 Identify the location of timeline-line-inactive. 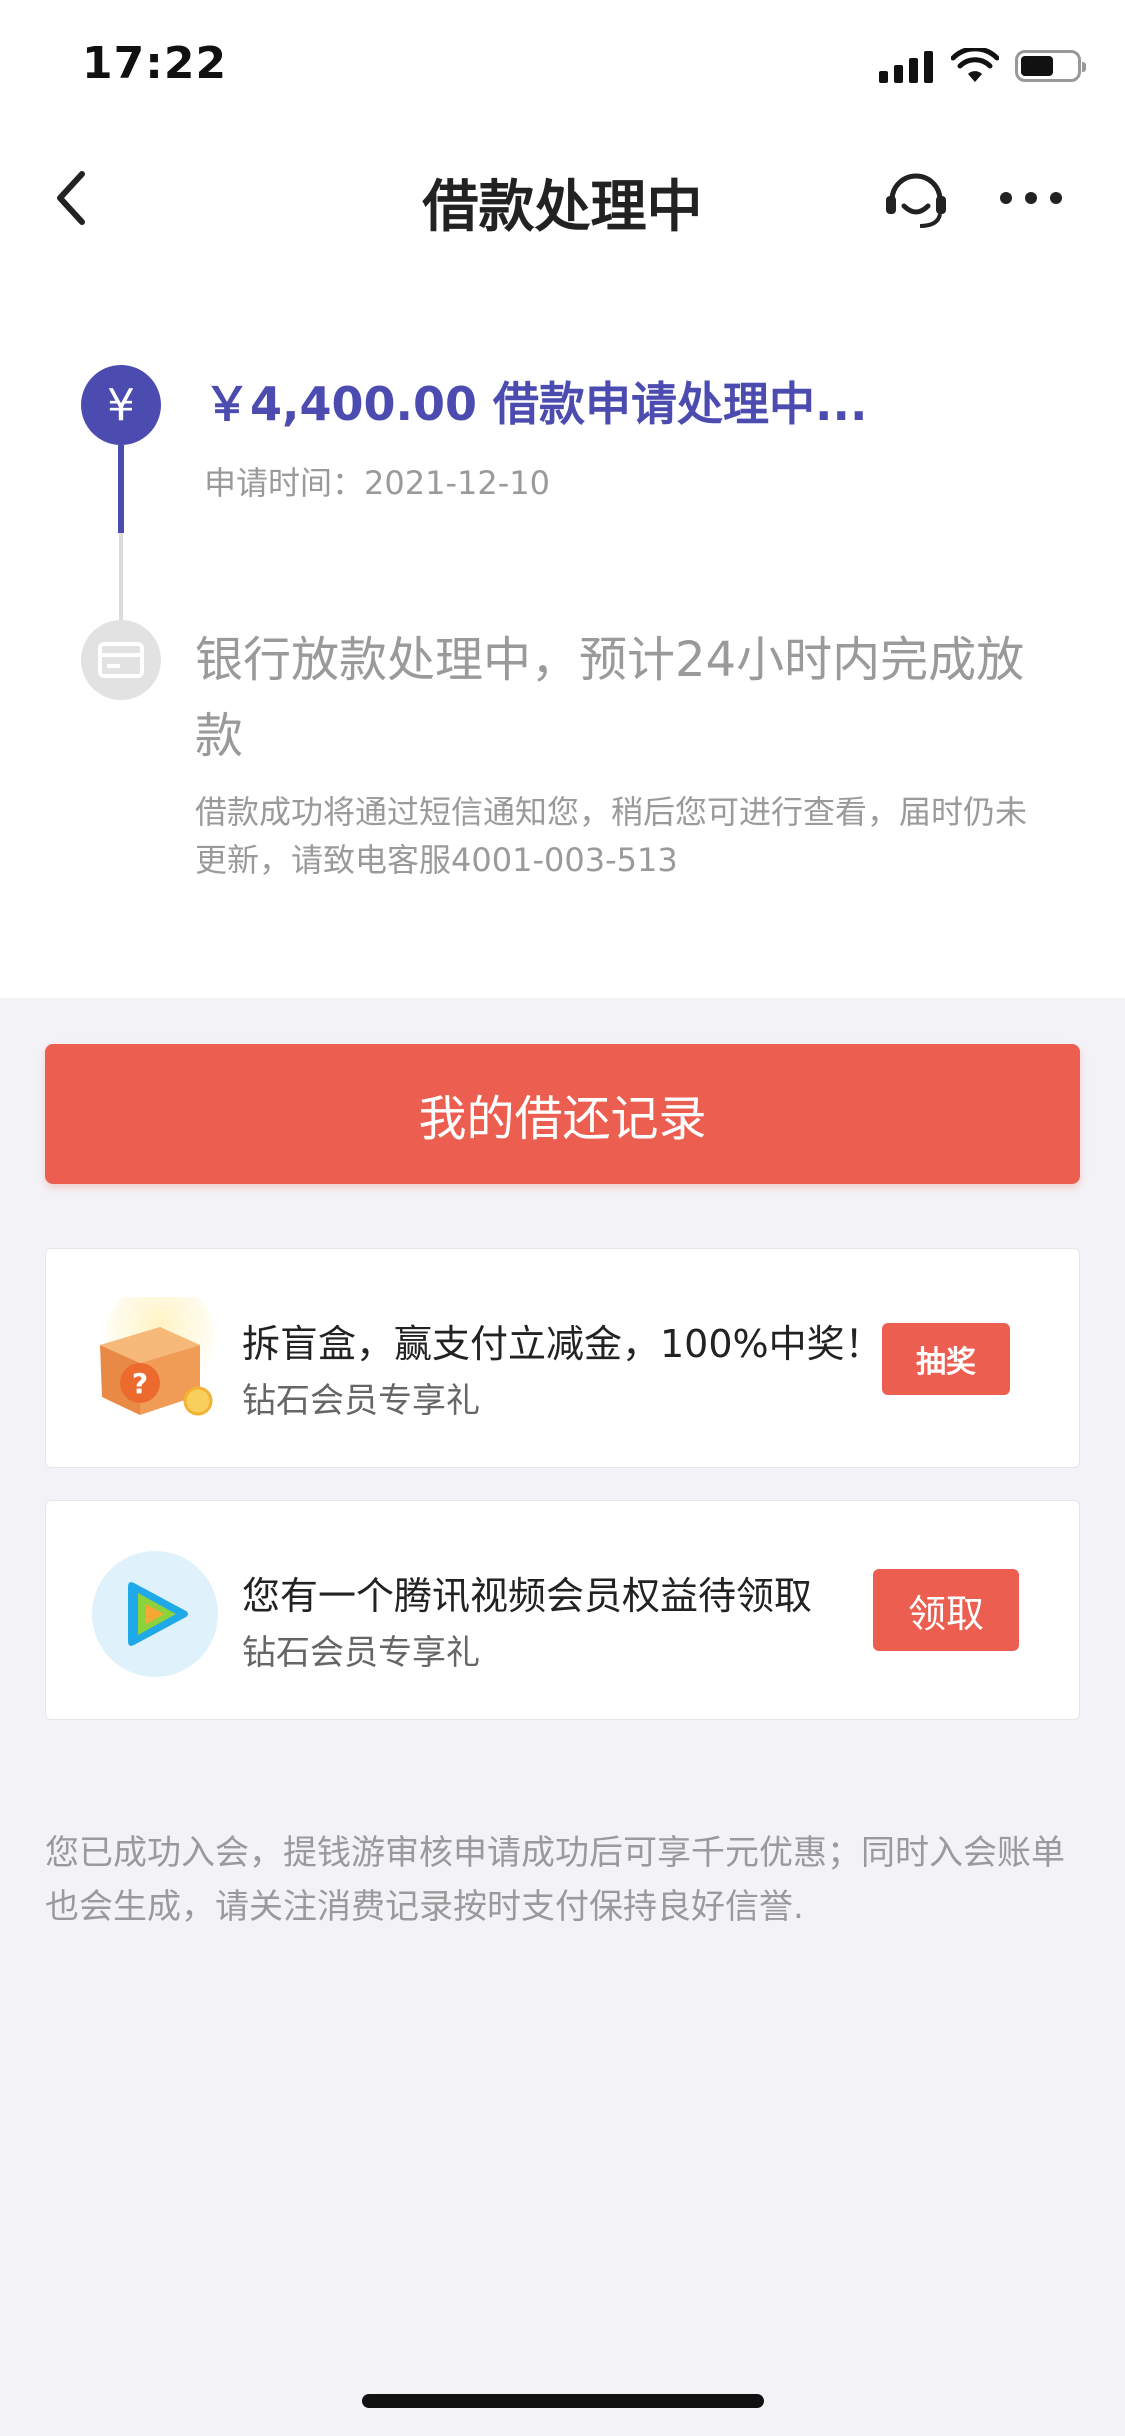
(121, 579).